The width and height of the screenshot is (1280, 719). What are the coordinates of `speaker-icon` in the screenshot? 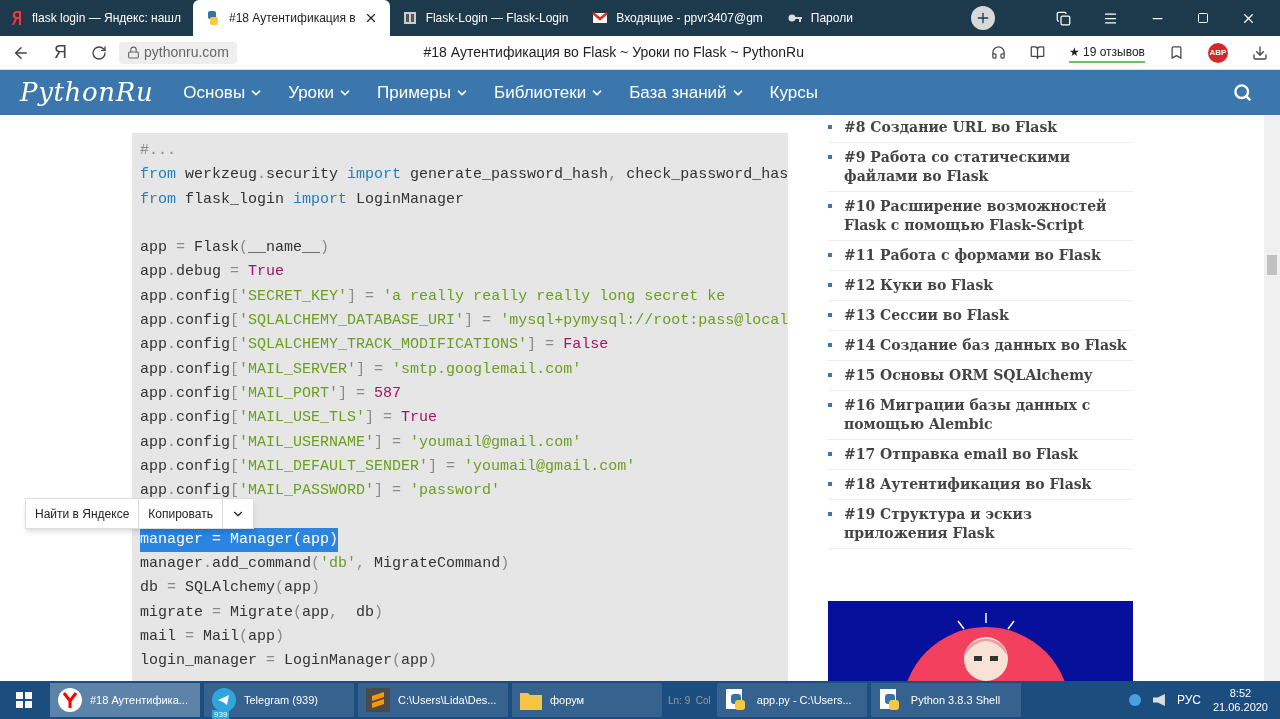 It's located at (1158, 700).